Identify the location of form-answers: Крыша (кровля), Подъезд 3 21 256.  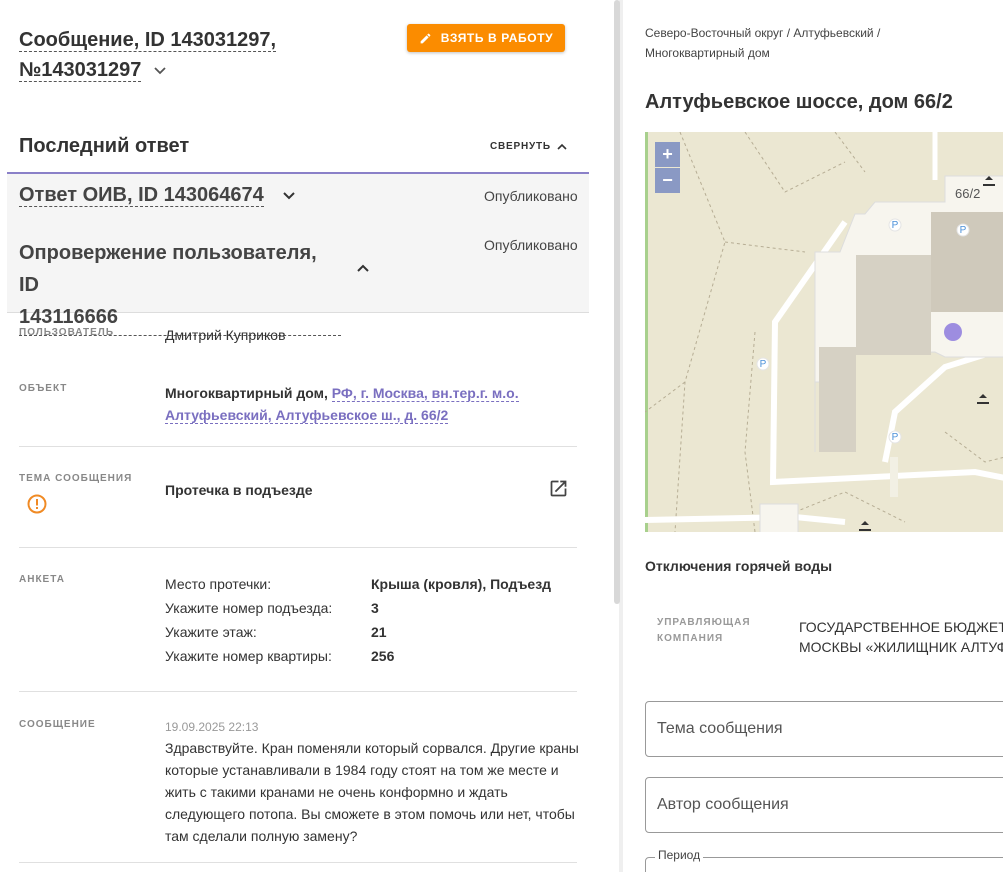
(461, 620).